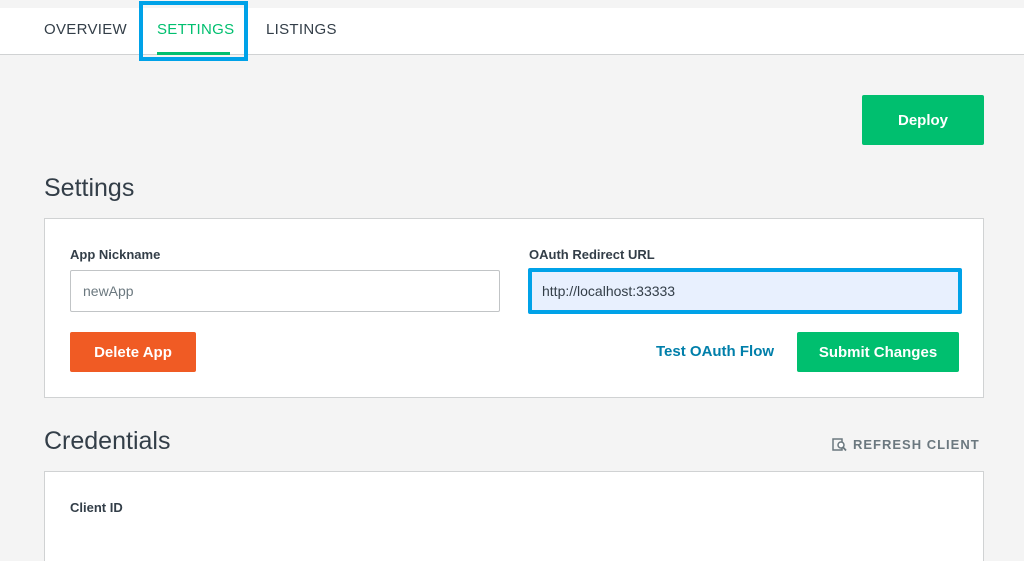 This screenshot has height=561, width=1024. Describe the element at coordinates (514, 516) in the screenshot. I see `credentials-card: Client ID` at that location.